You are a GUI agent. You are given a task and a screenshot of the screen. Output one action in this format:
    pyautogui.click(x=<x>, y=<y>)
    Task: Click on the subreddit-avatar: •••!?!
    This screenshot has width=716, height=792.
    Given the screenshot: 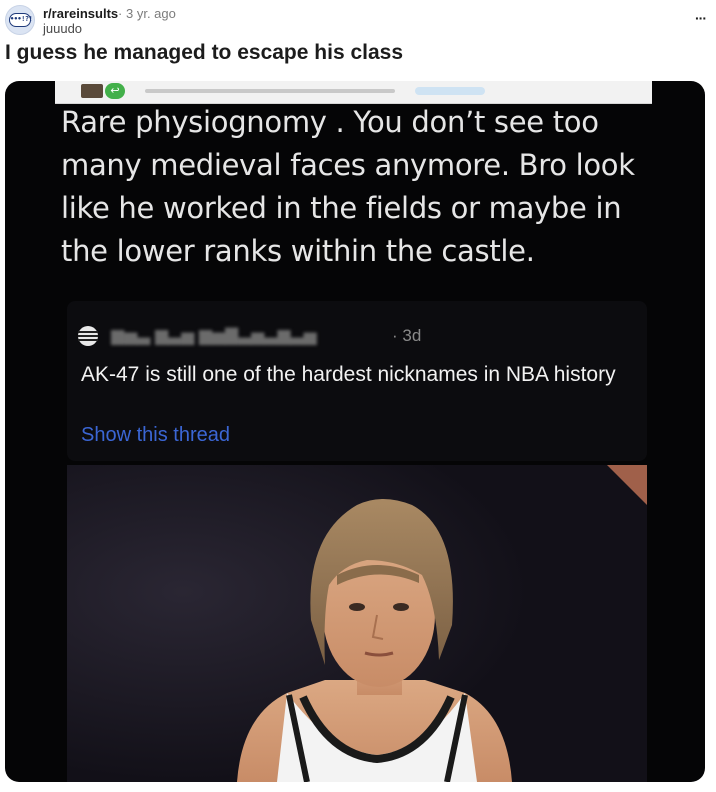 What is the action you would take?
    pyautogui.click(x=20, y=20)
    